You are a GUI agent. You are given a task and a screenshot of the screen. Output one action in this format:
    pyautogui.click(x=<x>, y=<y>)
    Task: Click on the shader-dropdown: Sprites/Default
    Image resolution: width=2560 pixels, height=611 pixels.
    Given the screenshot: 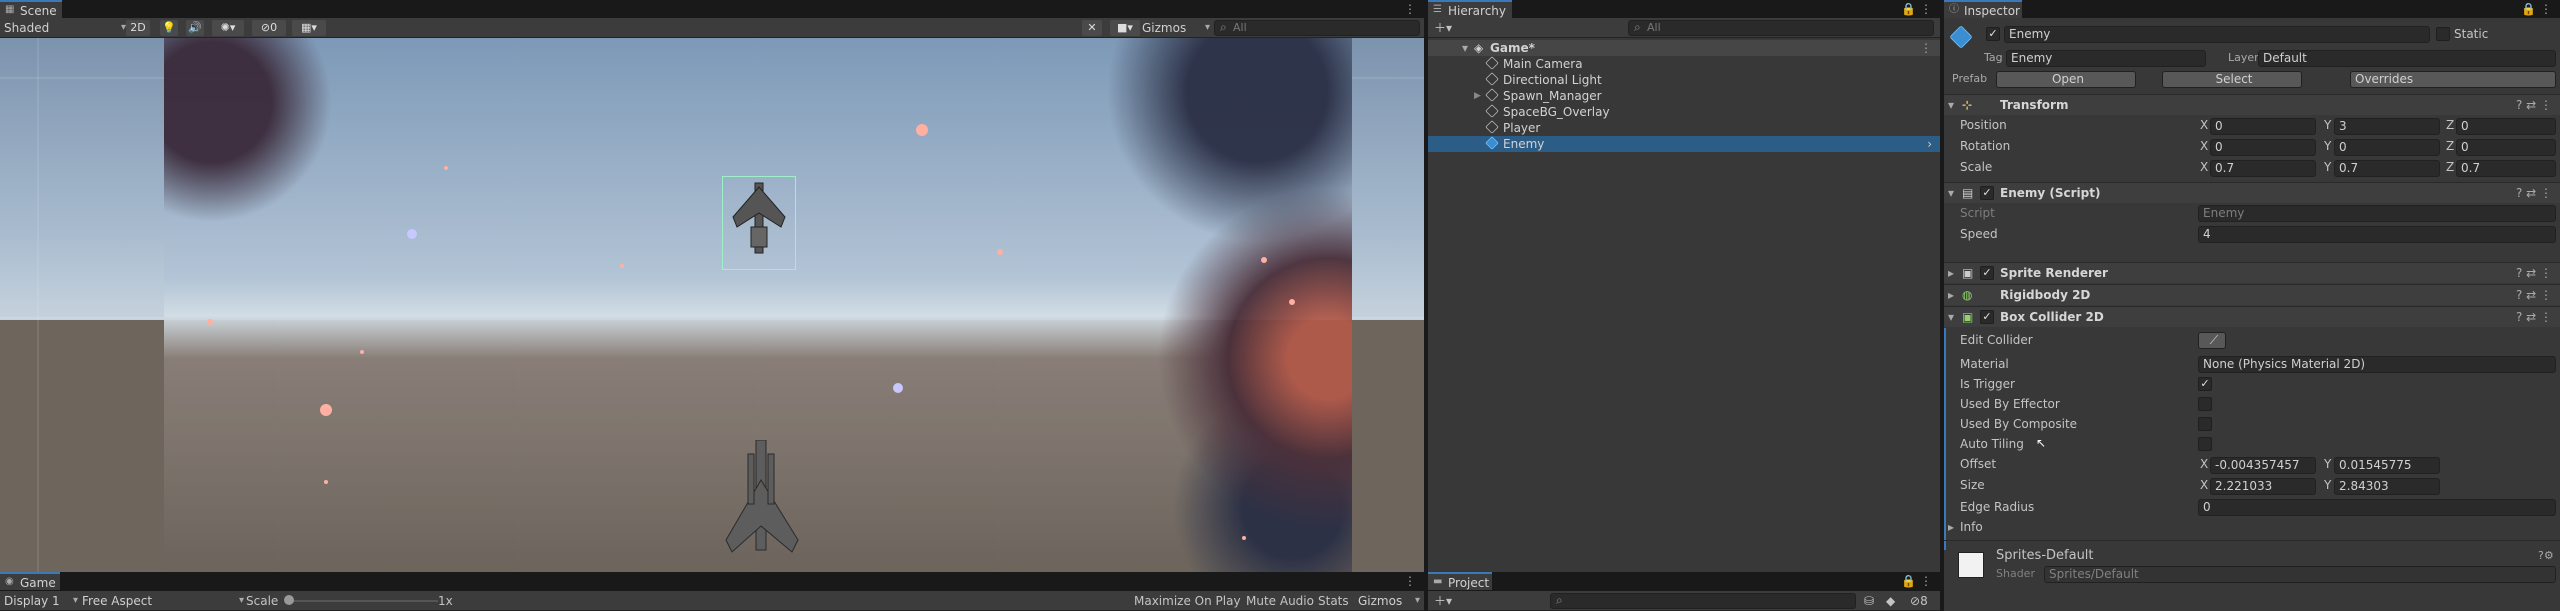 What is the action you would take?
    pyautogui.click(x=2300, y=574)
    